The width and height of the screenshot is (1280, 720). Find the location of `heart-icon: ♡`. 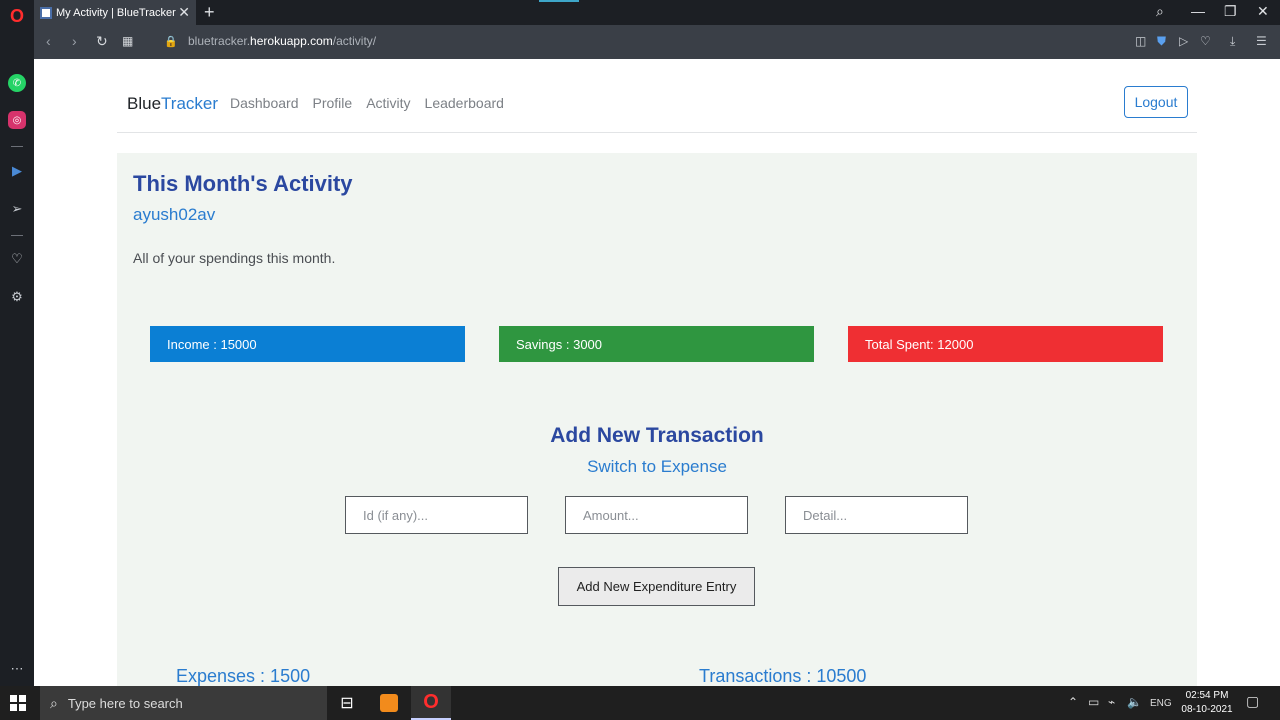

heart-icon: ♡ is located at coordinates (17, 259).